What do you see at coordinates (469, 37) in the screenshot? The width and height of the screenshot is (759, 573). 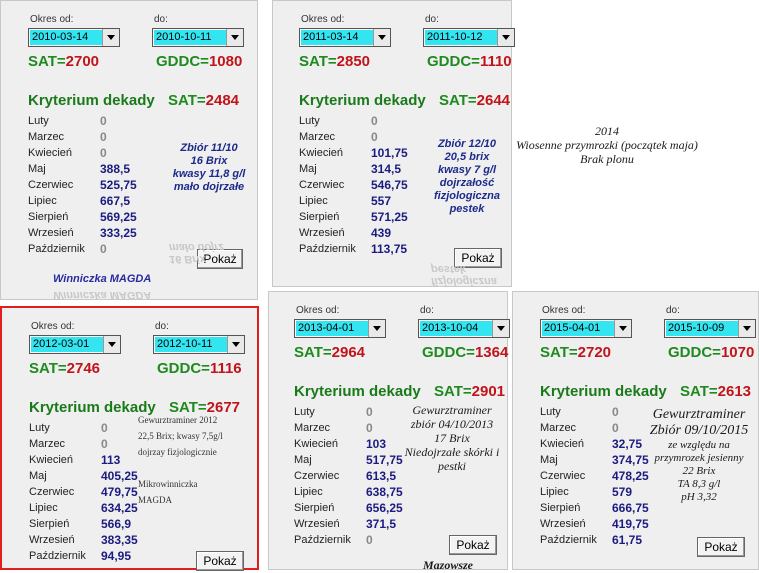 I see `date-to-picker: 2011-10-12` at bounding box center [469, 37].